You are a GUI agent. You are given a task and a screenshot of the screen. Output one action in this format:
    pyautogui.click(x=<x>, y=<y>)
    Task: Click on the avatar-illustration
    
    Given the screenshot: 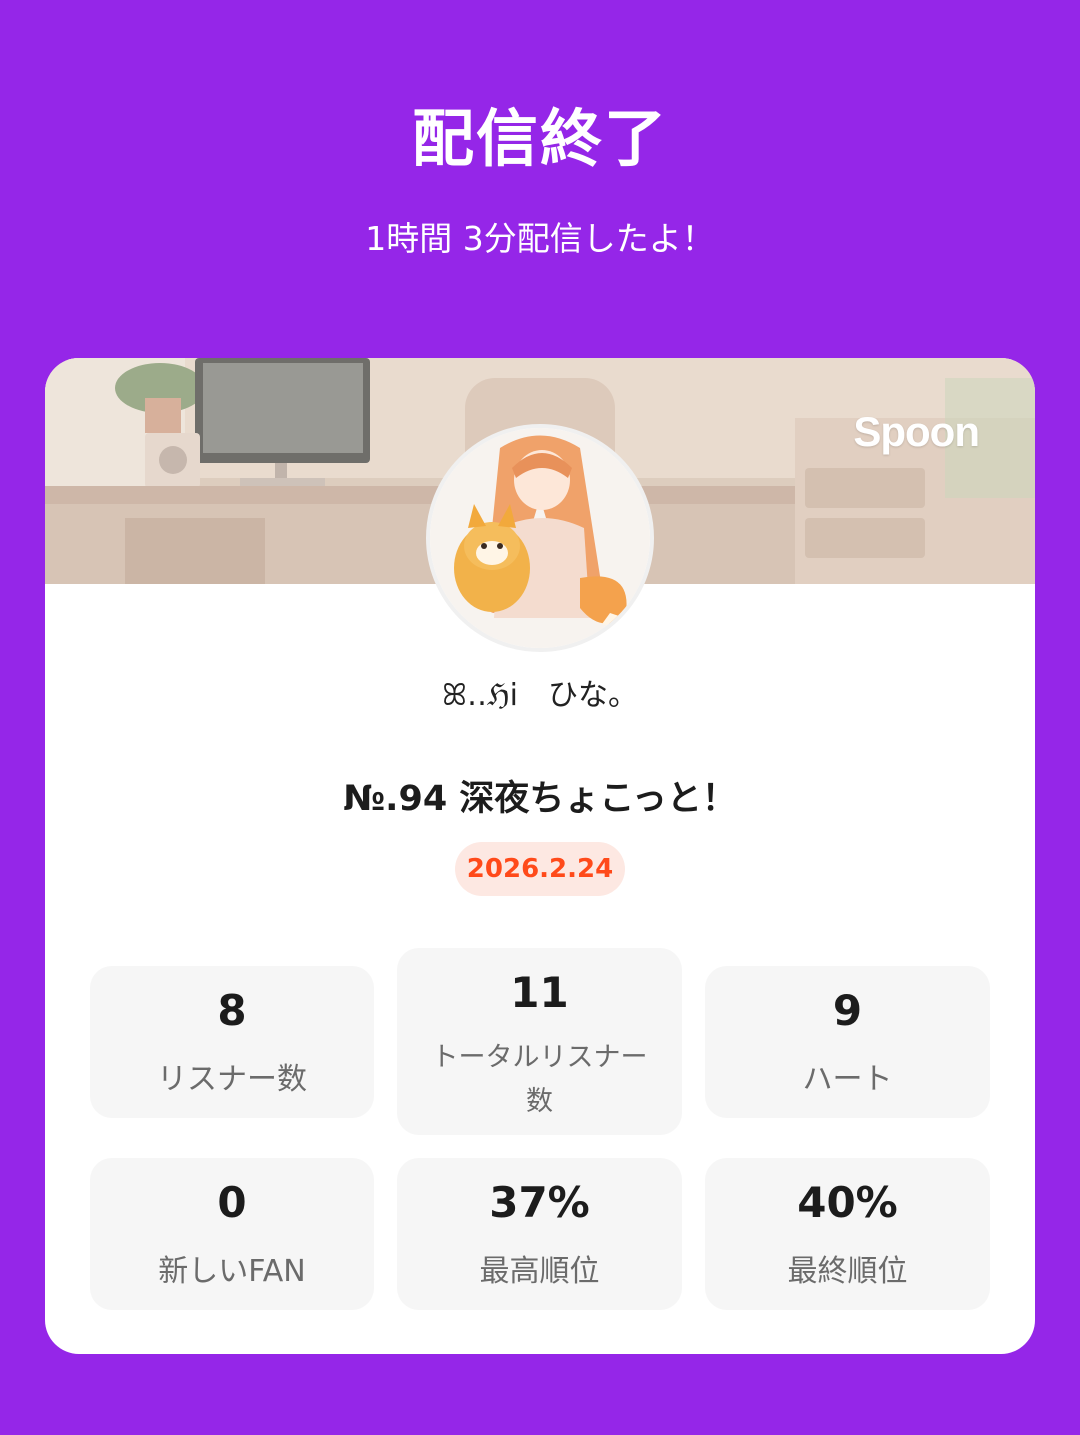 What is the action you would take?
    pyautogui.click(x=540, y=538)
    